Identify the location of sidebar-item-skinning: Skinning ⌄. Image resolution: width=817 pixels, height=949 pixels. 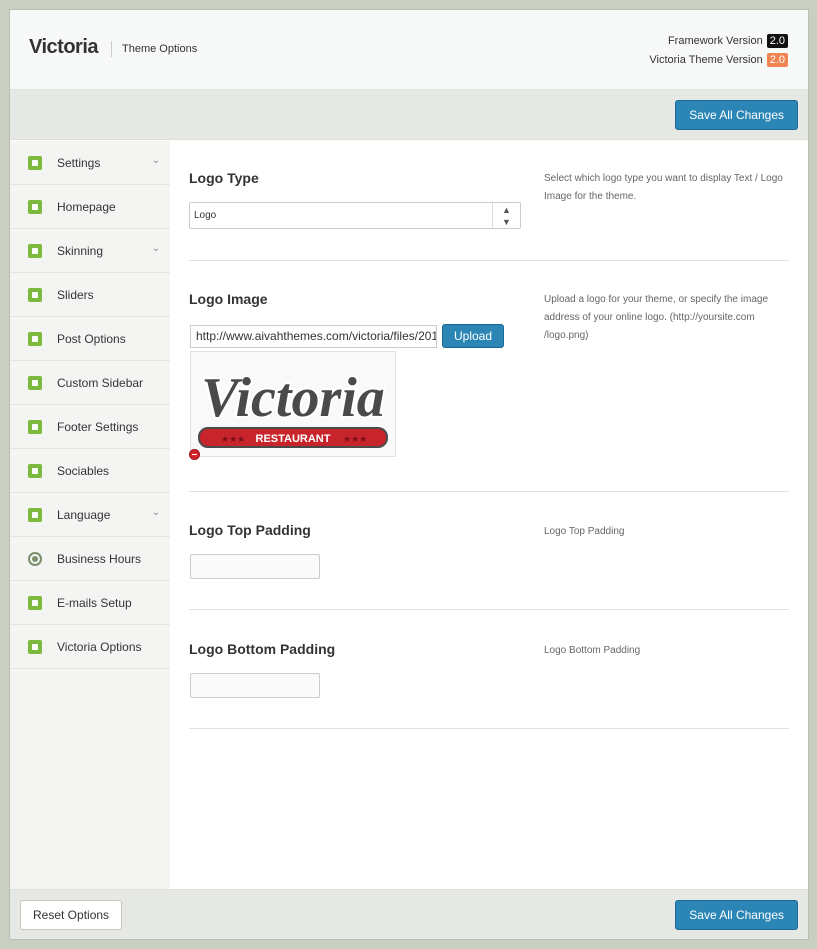
(90, 251).